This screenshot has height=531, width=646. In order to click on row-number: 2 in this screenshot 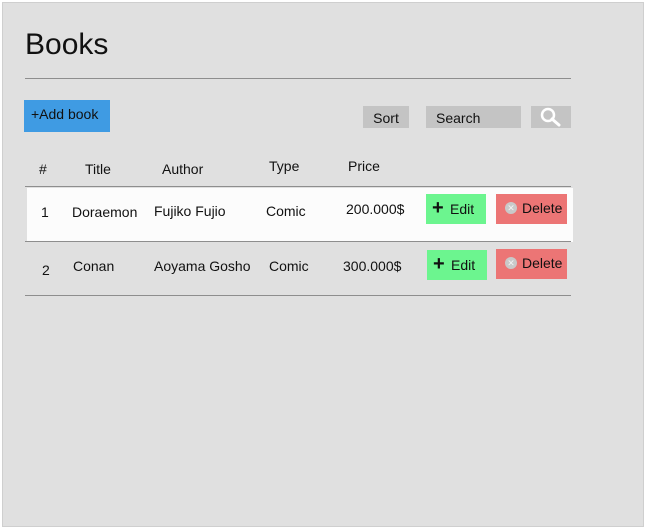, I will do `click(46, 270)`.